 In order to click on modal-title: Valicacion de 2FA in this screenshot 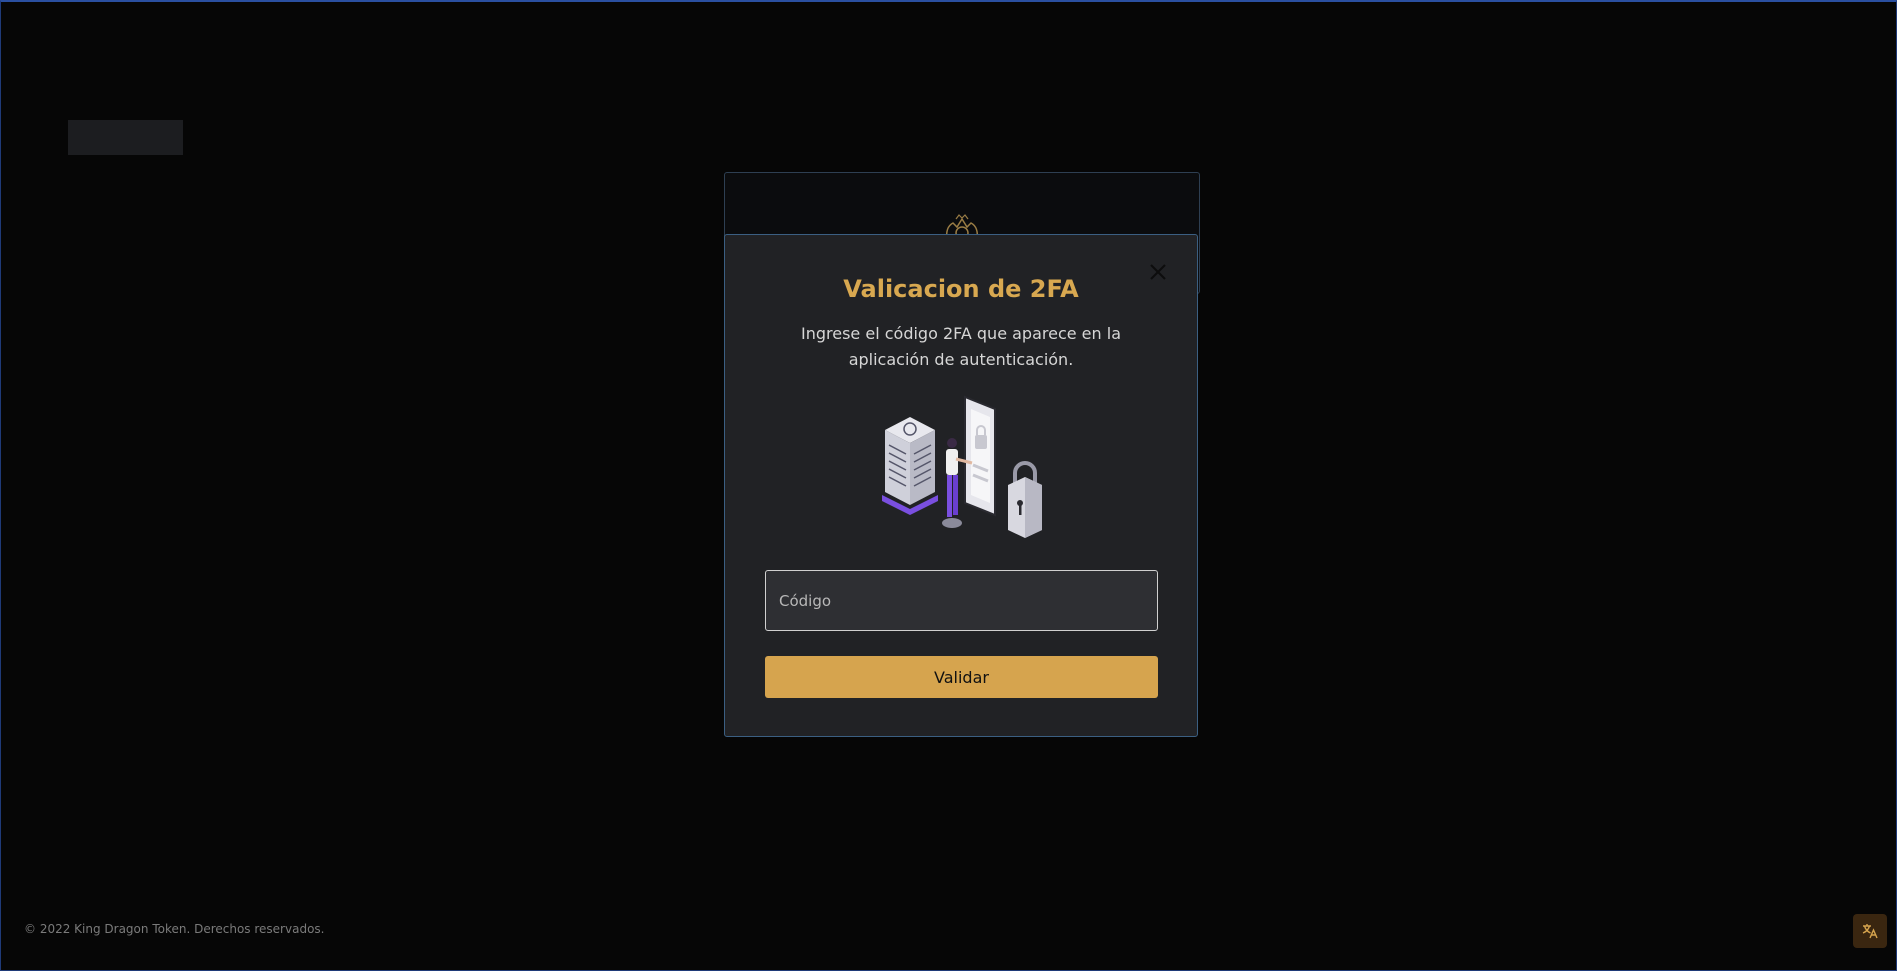, I will do `click(961, 289)`.